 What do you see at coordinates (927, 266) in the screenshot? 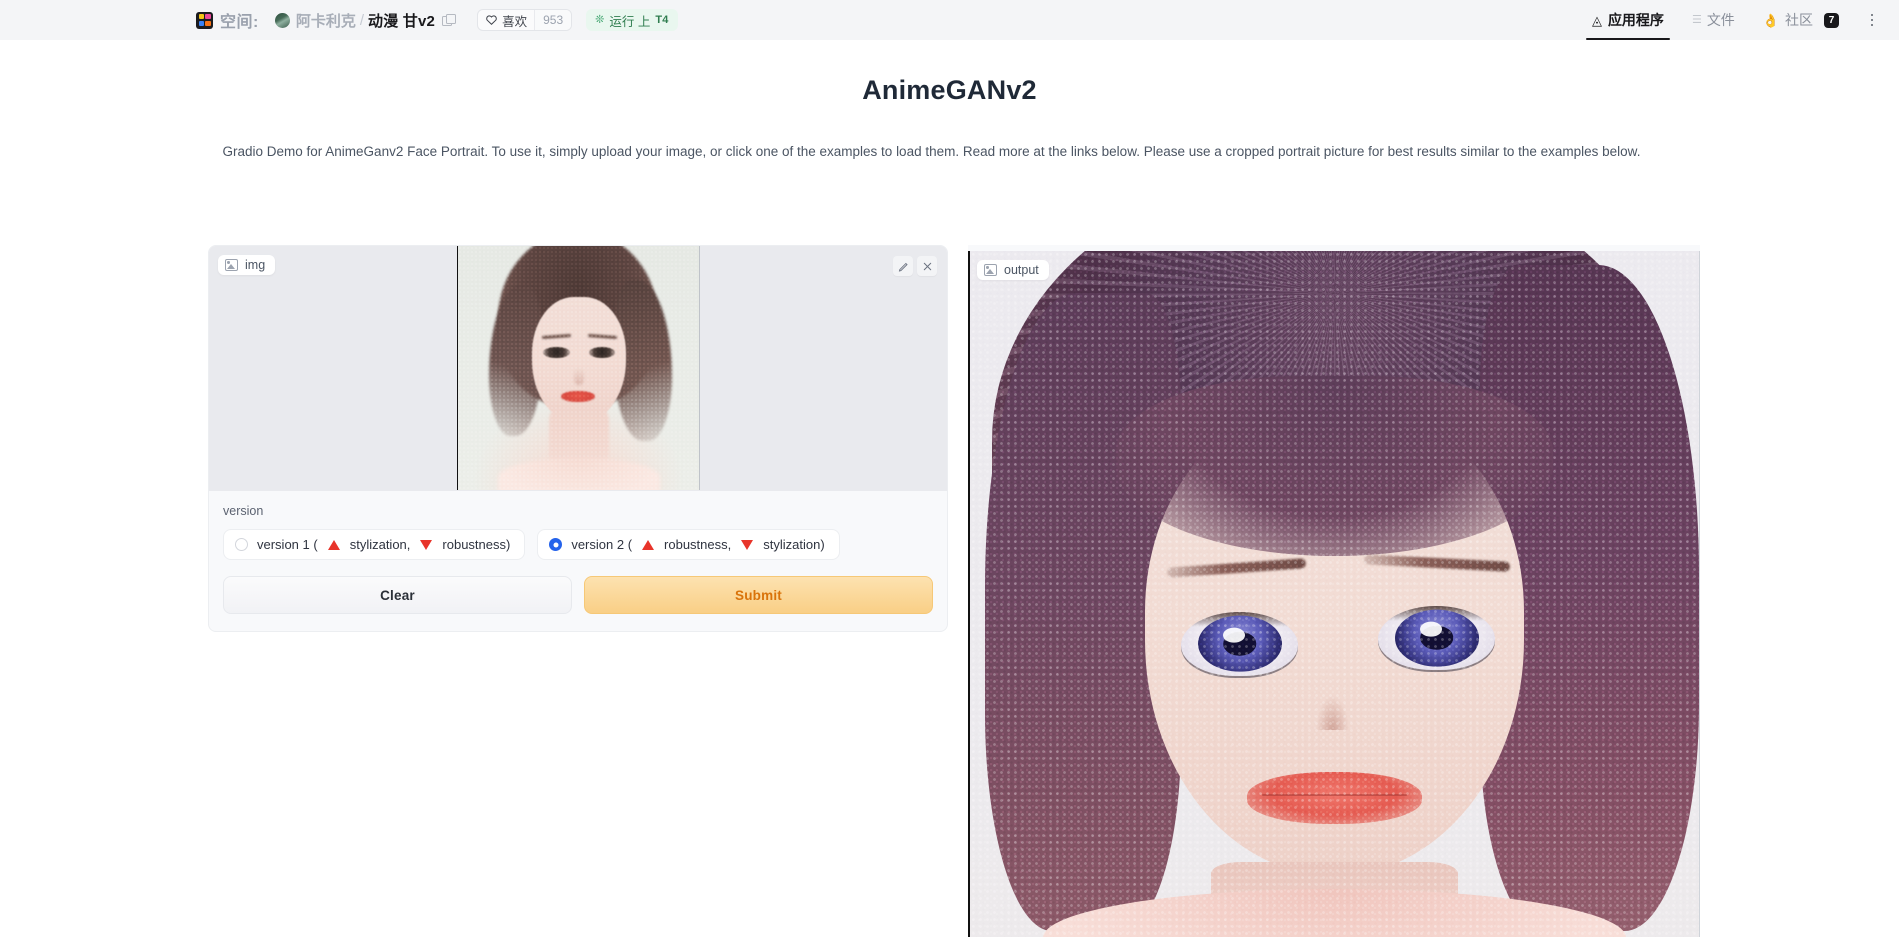
I see `close-icon` at bounding box center [927, 266].